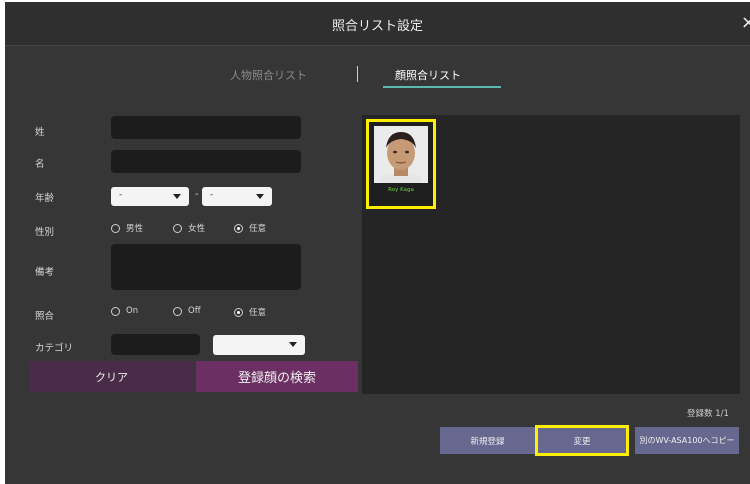  I want to click on gender-option-label: 女性, so click(197, 229).